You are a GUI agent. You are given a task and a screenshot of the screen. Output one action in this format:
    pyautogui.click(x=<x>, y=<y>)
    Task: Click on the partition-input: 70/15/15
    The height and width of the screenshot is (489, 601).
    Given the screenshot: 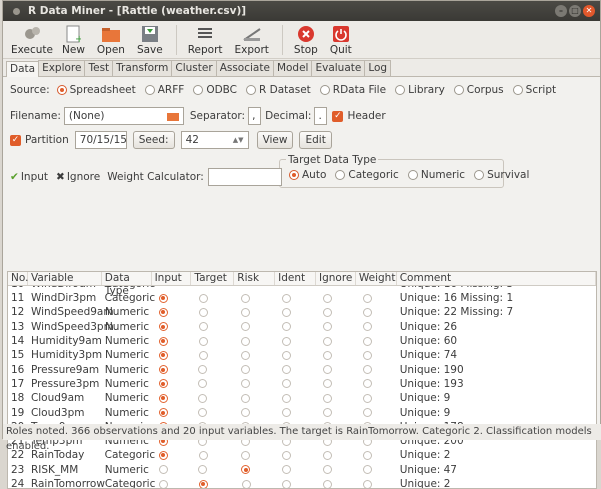 What is the action you would take?
    pyautogui.click(x=100, y=140)
    